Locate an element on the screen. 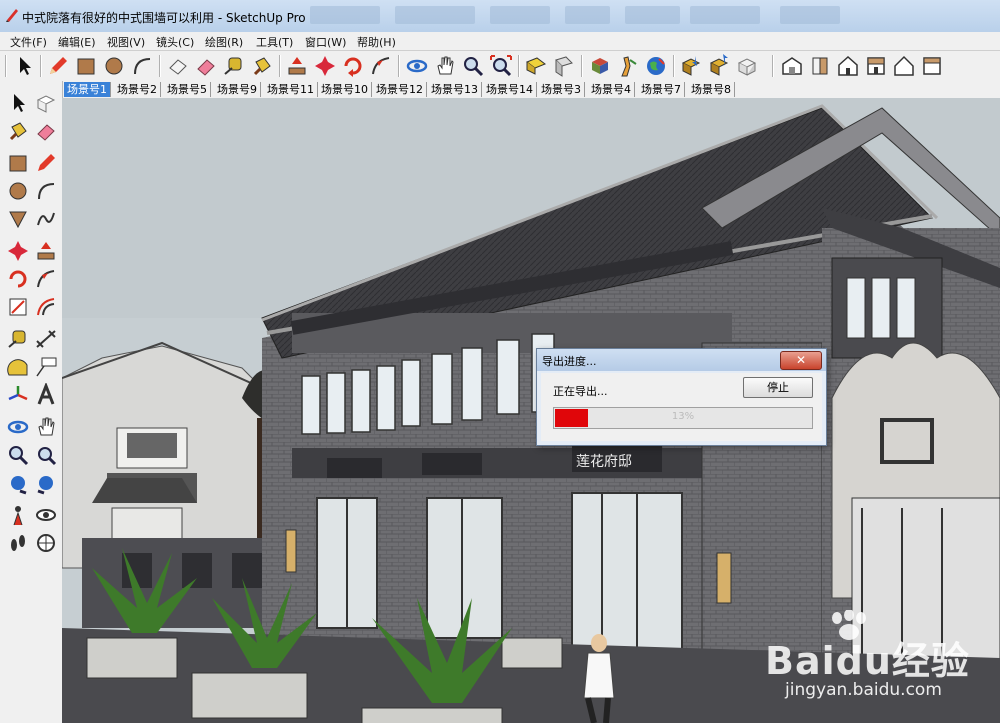  menu-file: 文件(F) is located at coordinates (28, 42).